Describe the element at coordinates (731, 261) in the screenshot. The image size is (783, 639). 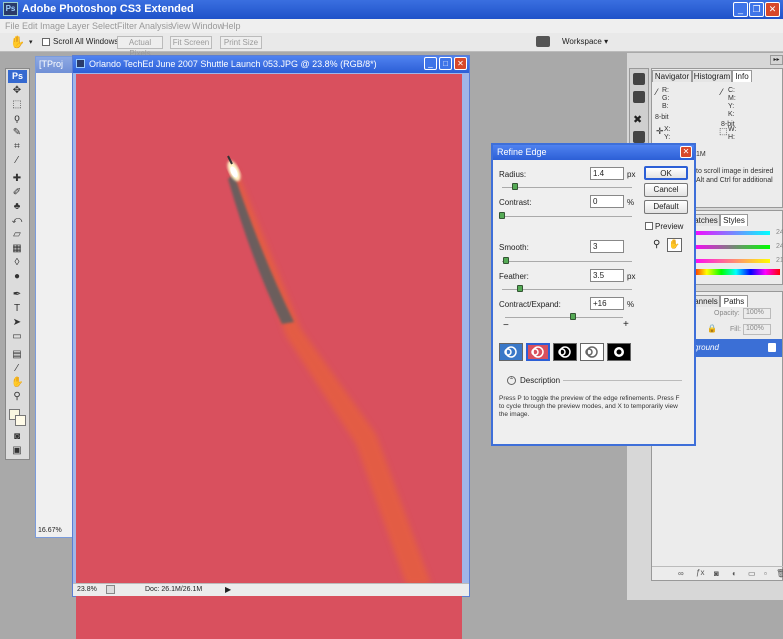
I see `color-slider-b` at that location.